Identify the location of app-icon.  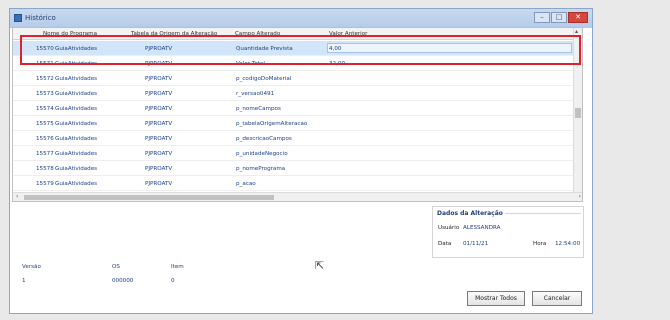
(18, 18).